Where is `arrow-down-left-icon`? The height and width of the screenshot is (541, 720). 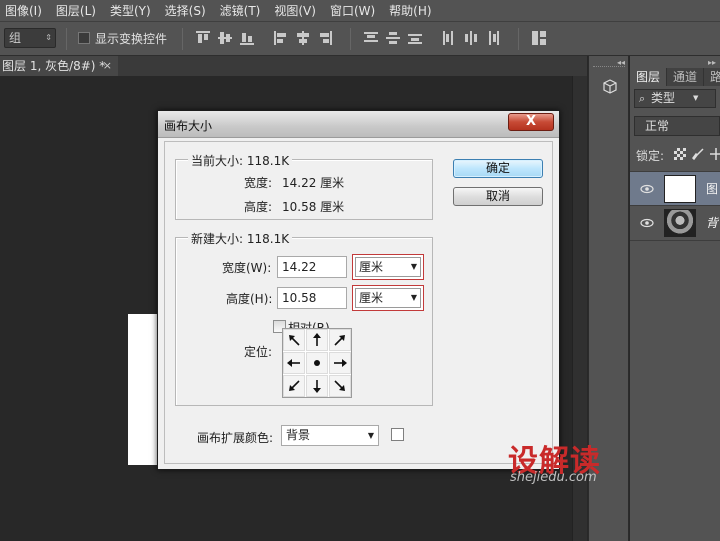 arrow-down-left-icon is located at coordinates (294, 385).